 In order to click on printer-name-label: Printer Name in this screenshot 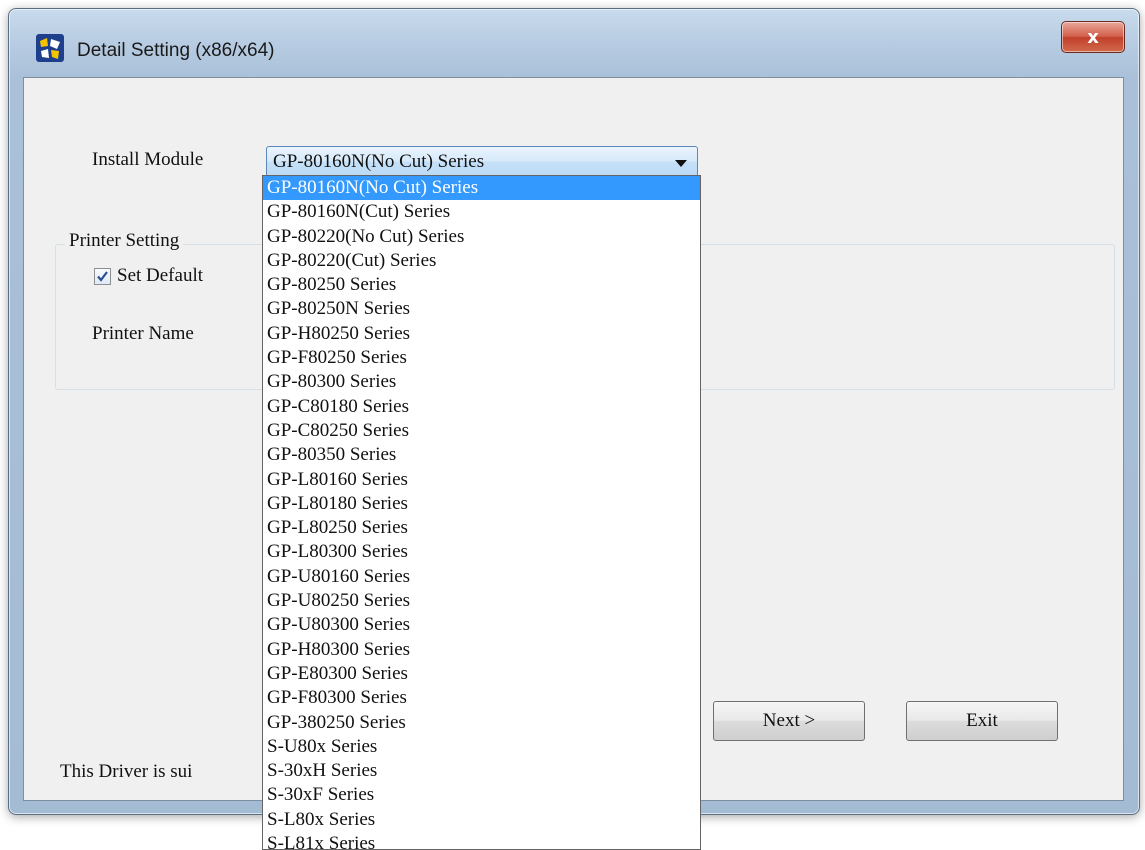, I will do `click(143, 333)`.